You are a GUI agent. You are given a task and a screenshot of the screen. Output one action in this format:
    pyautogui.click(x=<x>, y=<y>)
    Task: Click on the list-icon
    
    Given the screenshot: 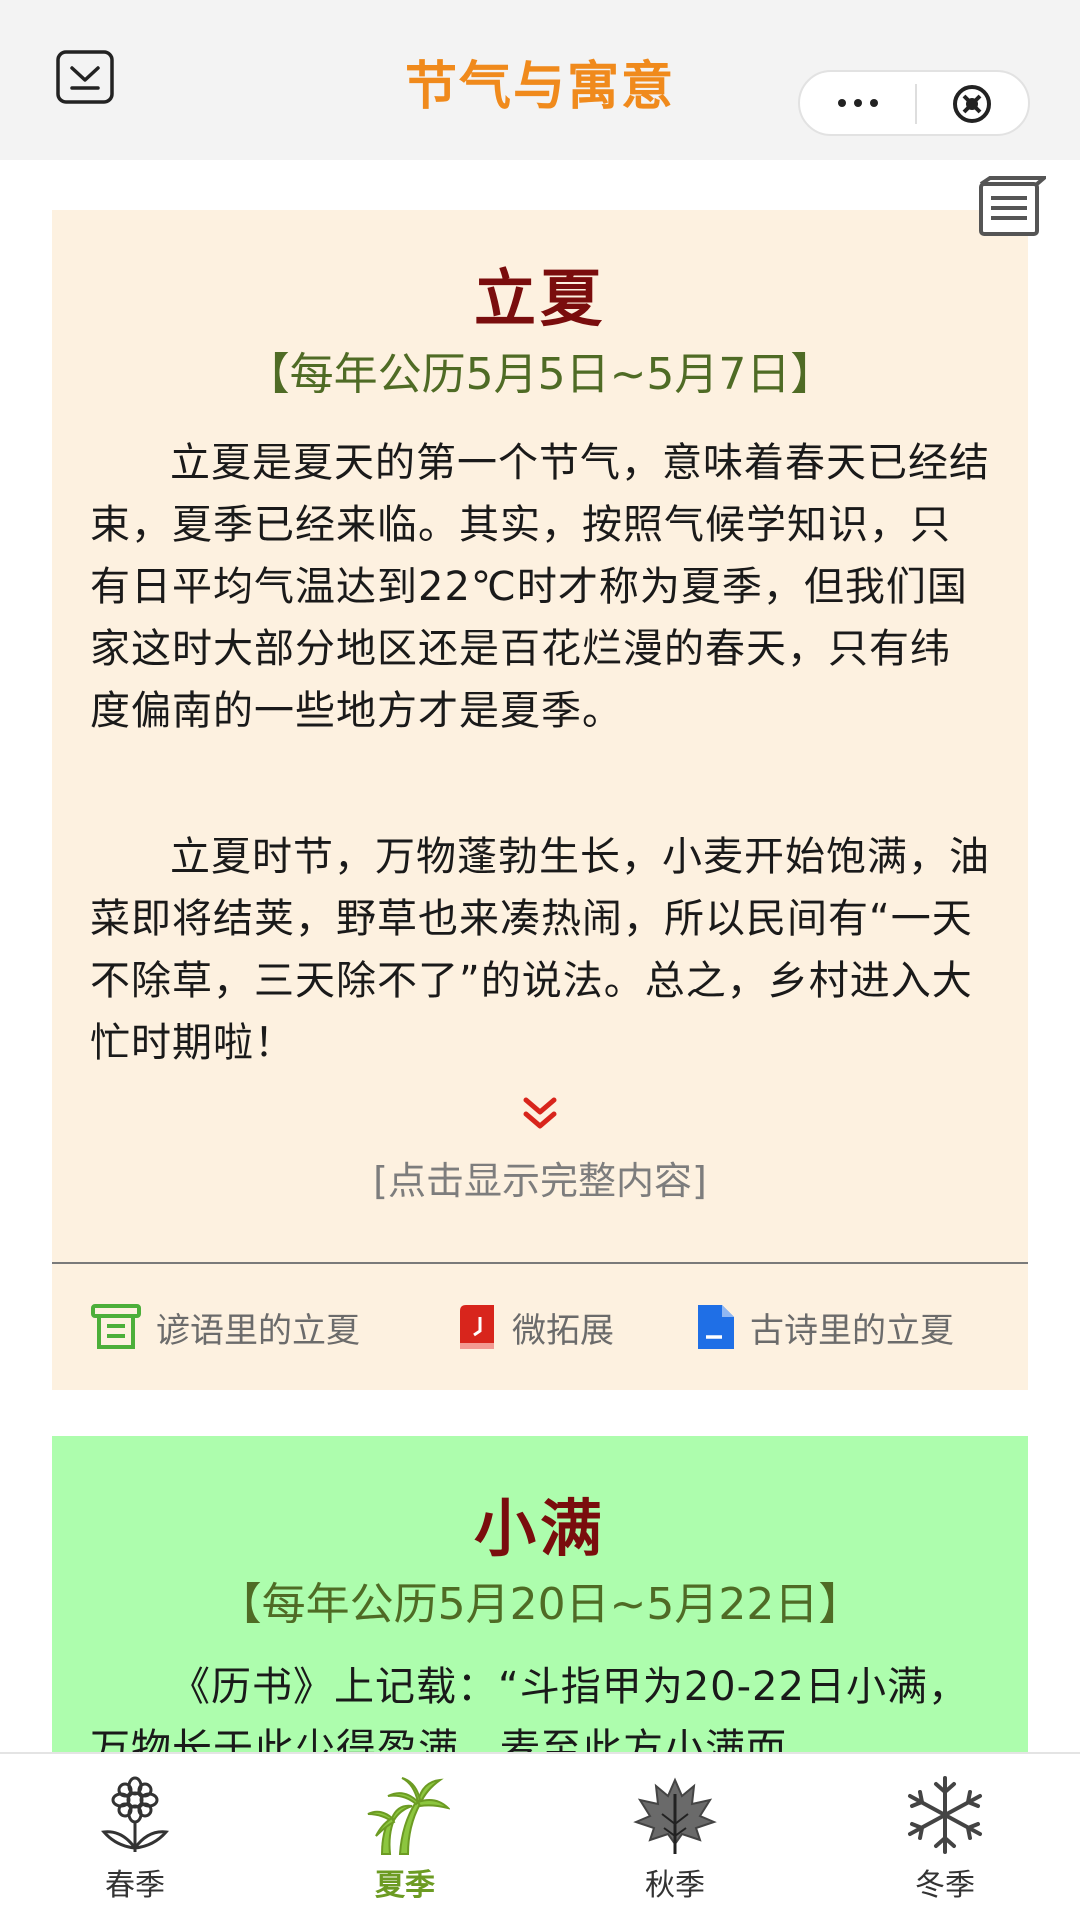 What is the action you would take?
    pyautogui.click(x=1012, y=207)
    